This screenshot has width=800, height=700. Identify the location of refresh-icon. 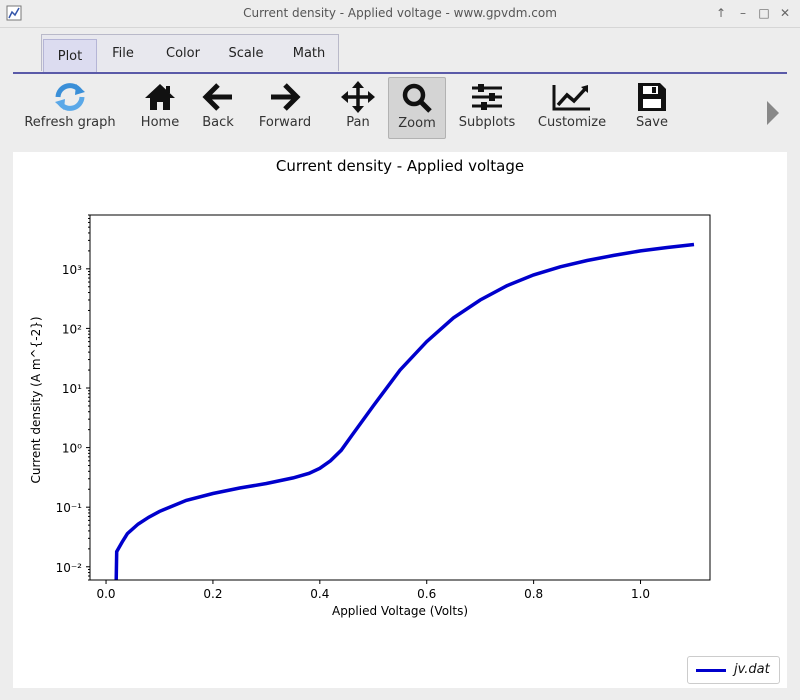
(70, 97).